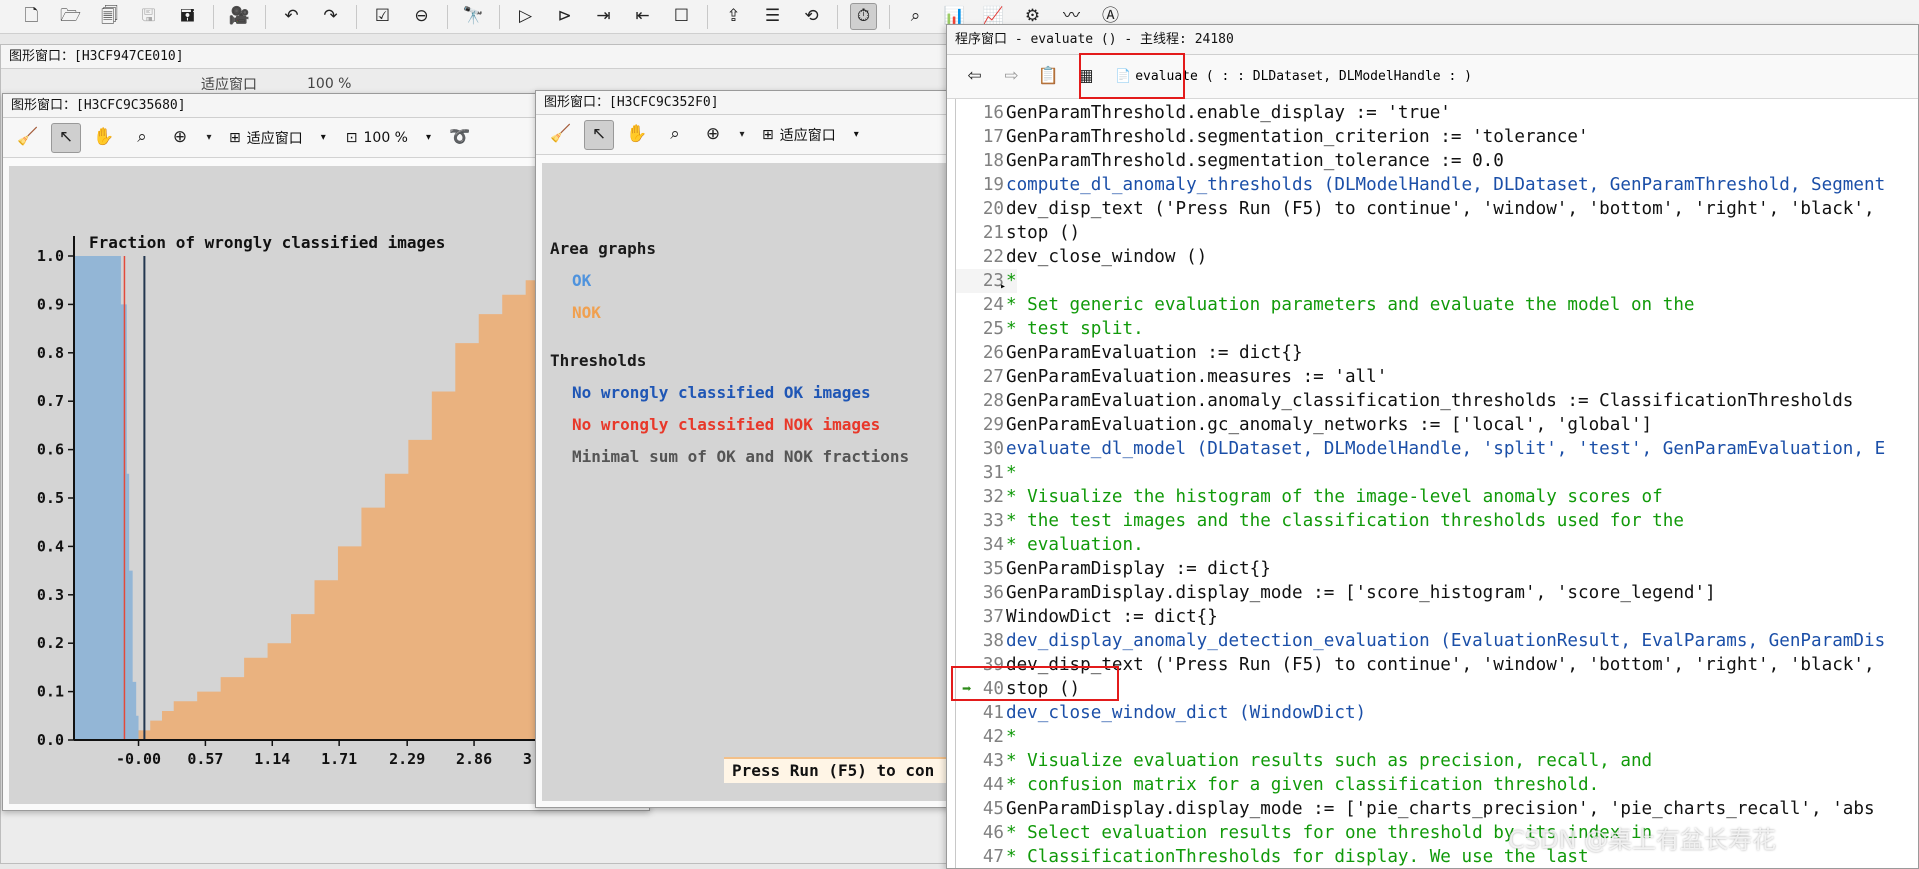 This screenshot has height=869, width=1919. What do you see at coordinates (772, 16) in the screenshot?
I see `list-icon: ☰` at bounding box center [772, 16].